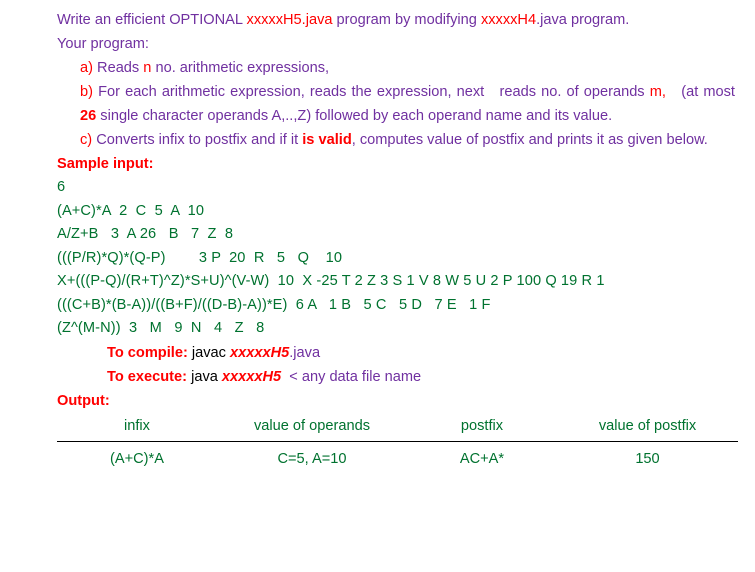 The width and height of the screenshot is (755, 572). What do you see at coordinates (305, 352) in the screenshot?
I see `compile-extension: .java` at bounding box center [305, 352].